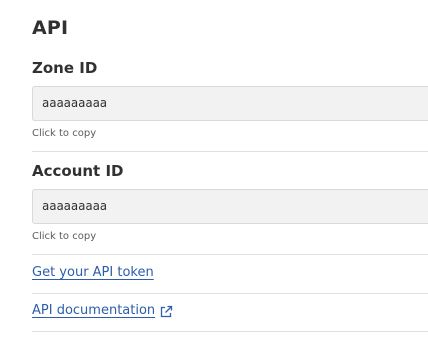  I want to click on account-id-label: Account ID, so click(78, 171).